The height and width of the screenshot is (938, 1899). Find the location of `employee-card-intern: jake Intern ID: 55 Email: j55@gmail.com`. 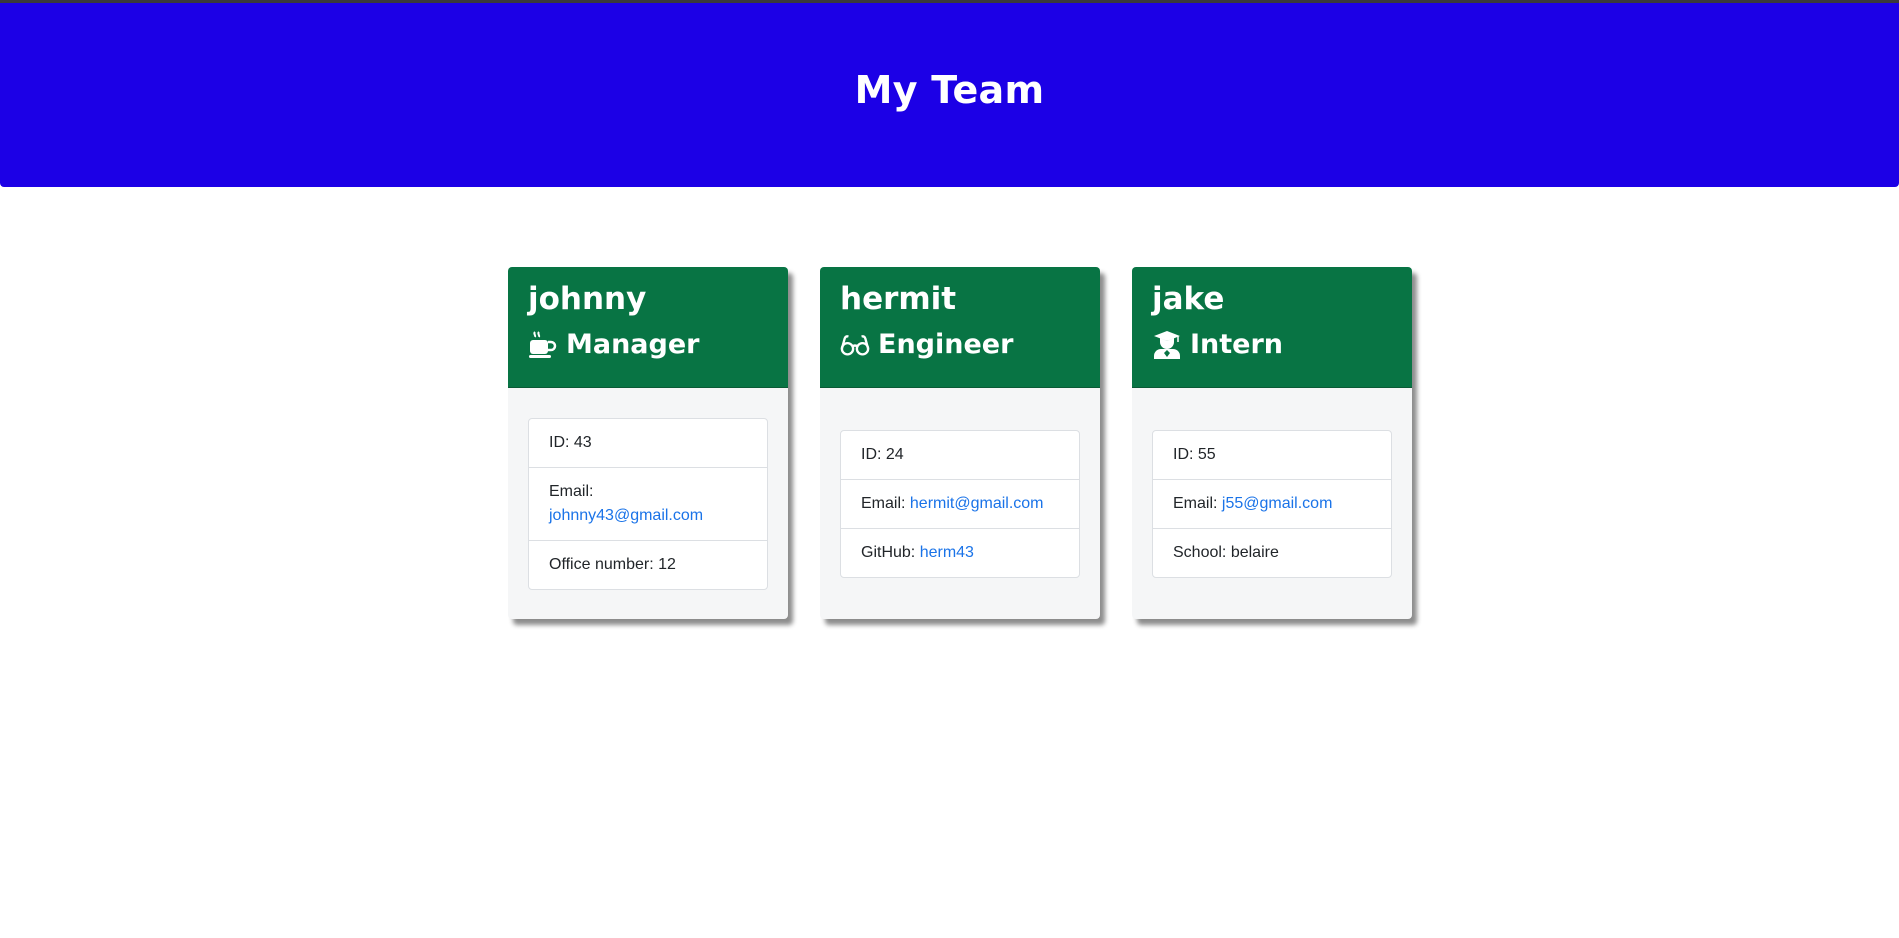

employee-card-intern: jake Intern ID: 55 Email: j55@gmail.com is located at coordinates (1272, 443).